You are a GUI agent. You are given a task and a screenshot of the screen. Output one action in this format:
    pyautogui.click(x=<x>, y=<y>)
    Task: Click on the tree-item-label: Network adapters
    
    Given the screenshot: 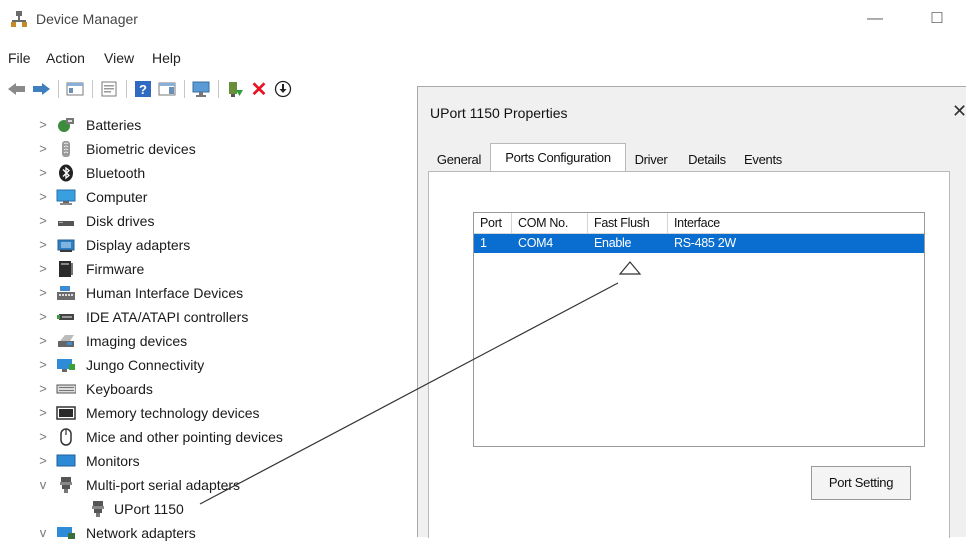 What is the action you would take?
    pyautogui.click(x=141, y=533)
    